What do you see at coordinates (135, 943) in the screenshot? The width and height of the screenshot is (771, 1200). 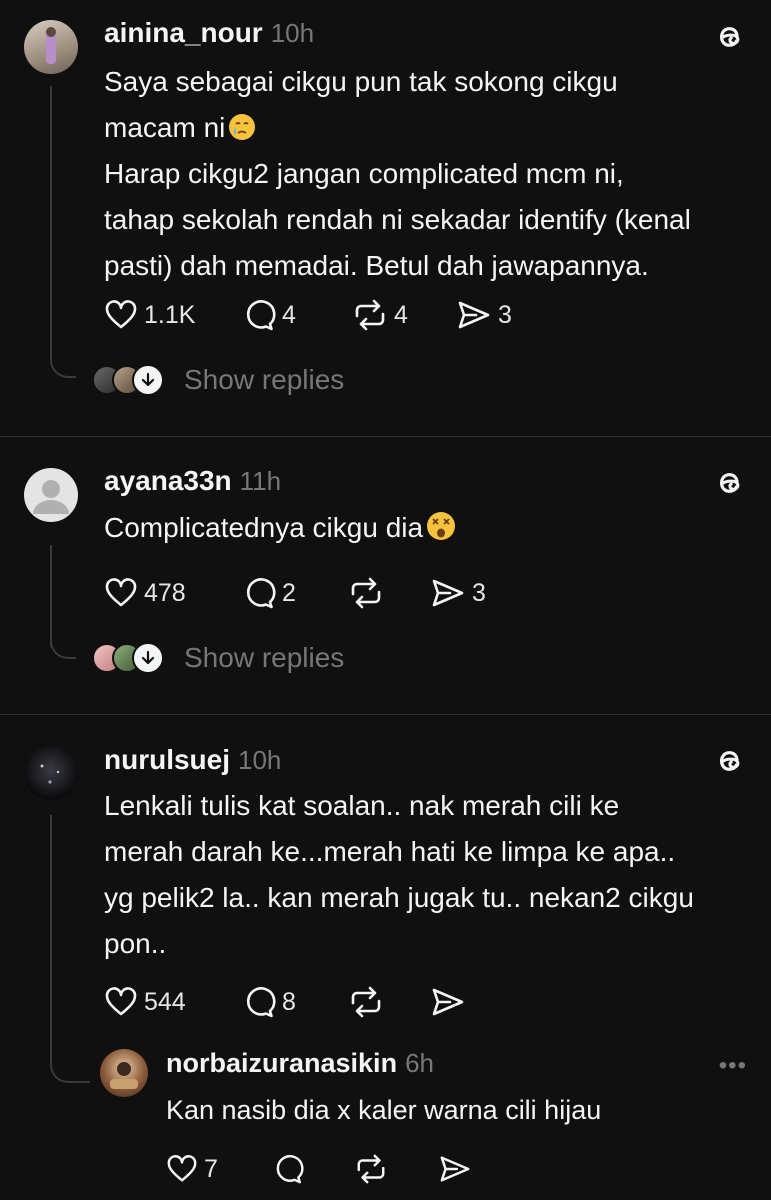 I see `post-line: pon..` at bounding box center [135, 943].